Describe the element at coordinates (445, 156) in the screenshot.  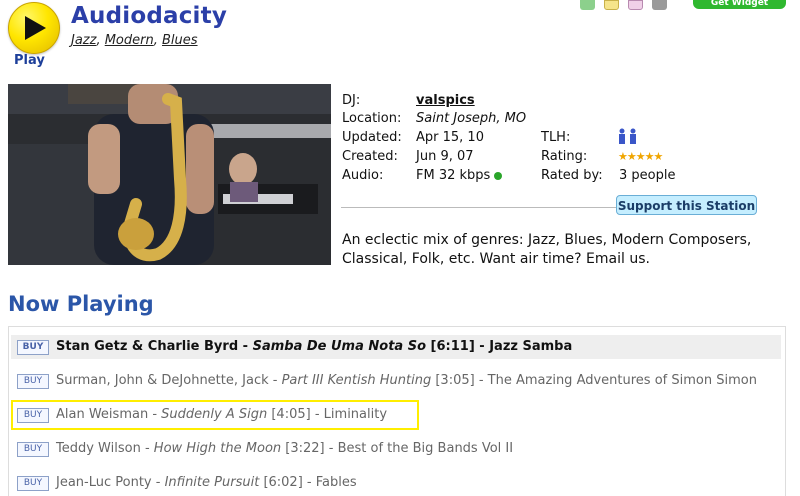
I see `created-value: Jun 9, 07` at that location.